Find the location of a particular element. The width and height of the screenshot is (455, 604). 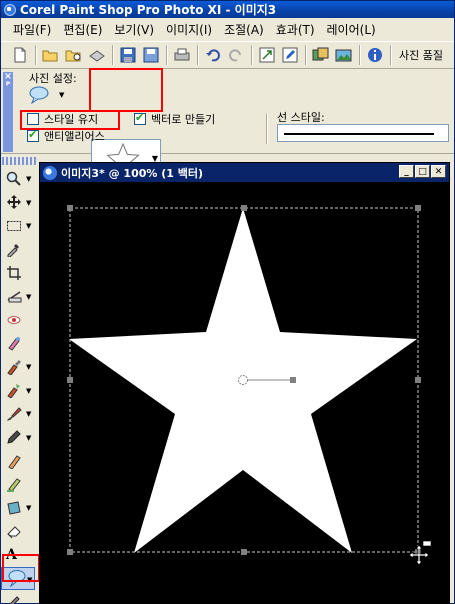

info-icon is located at coordinates (375, 55).